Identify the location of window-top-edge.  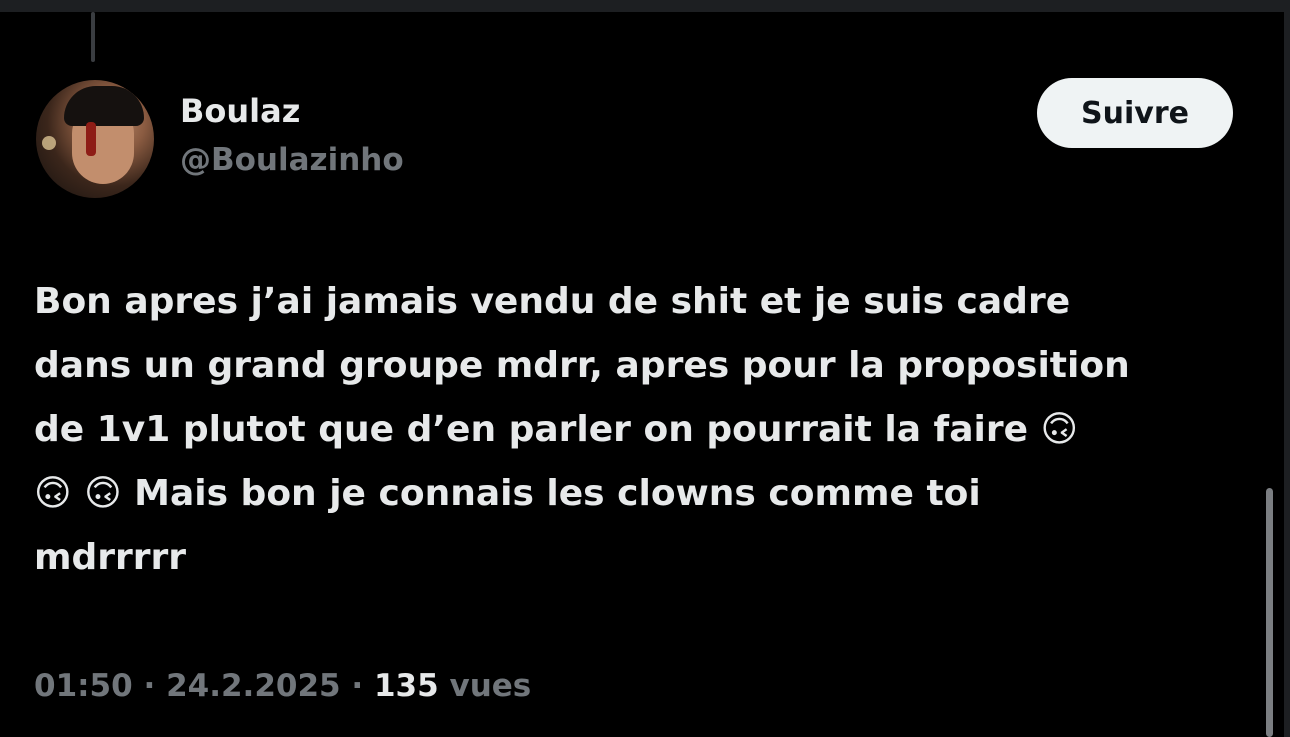
(645, 6).